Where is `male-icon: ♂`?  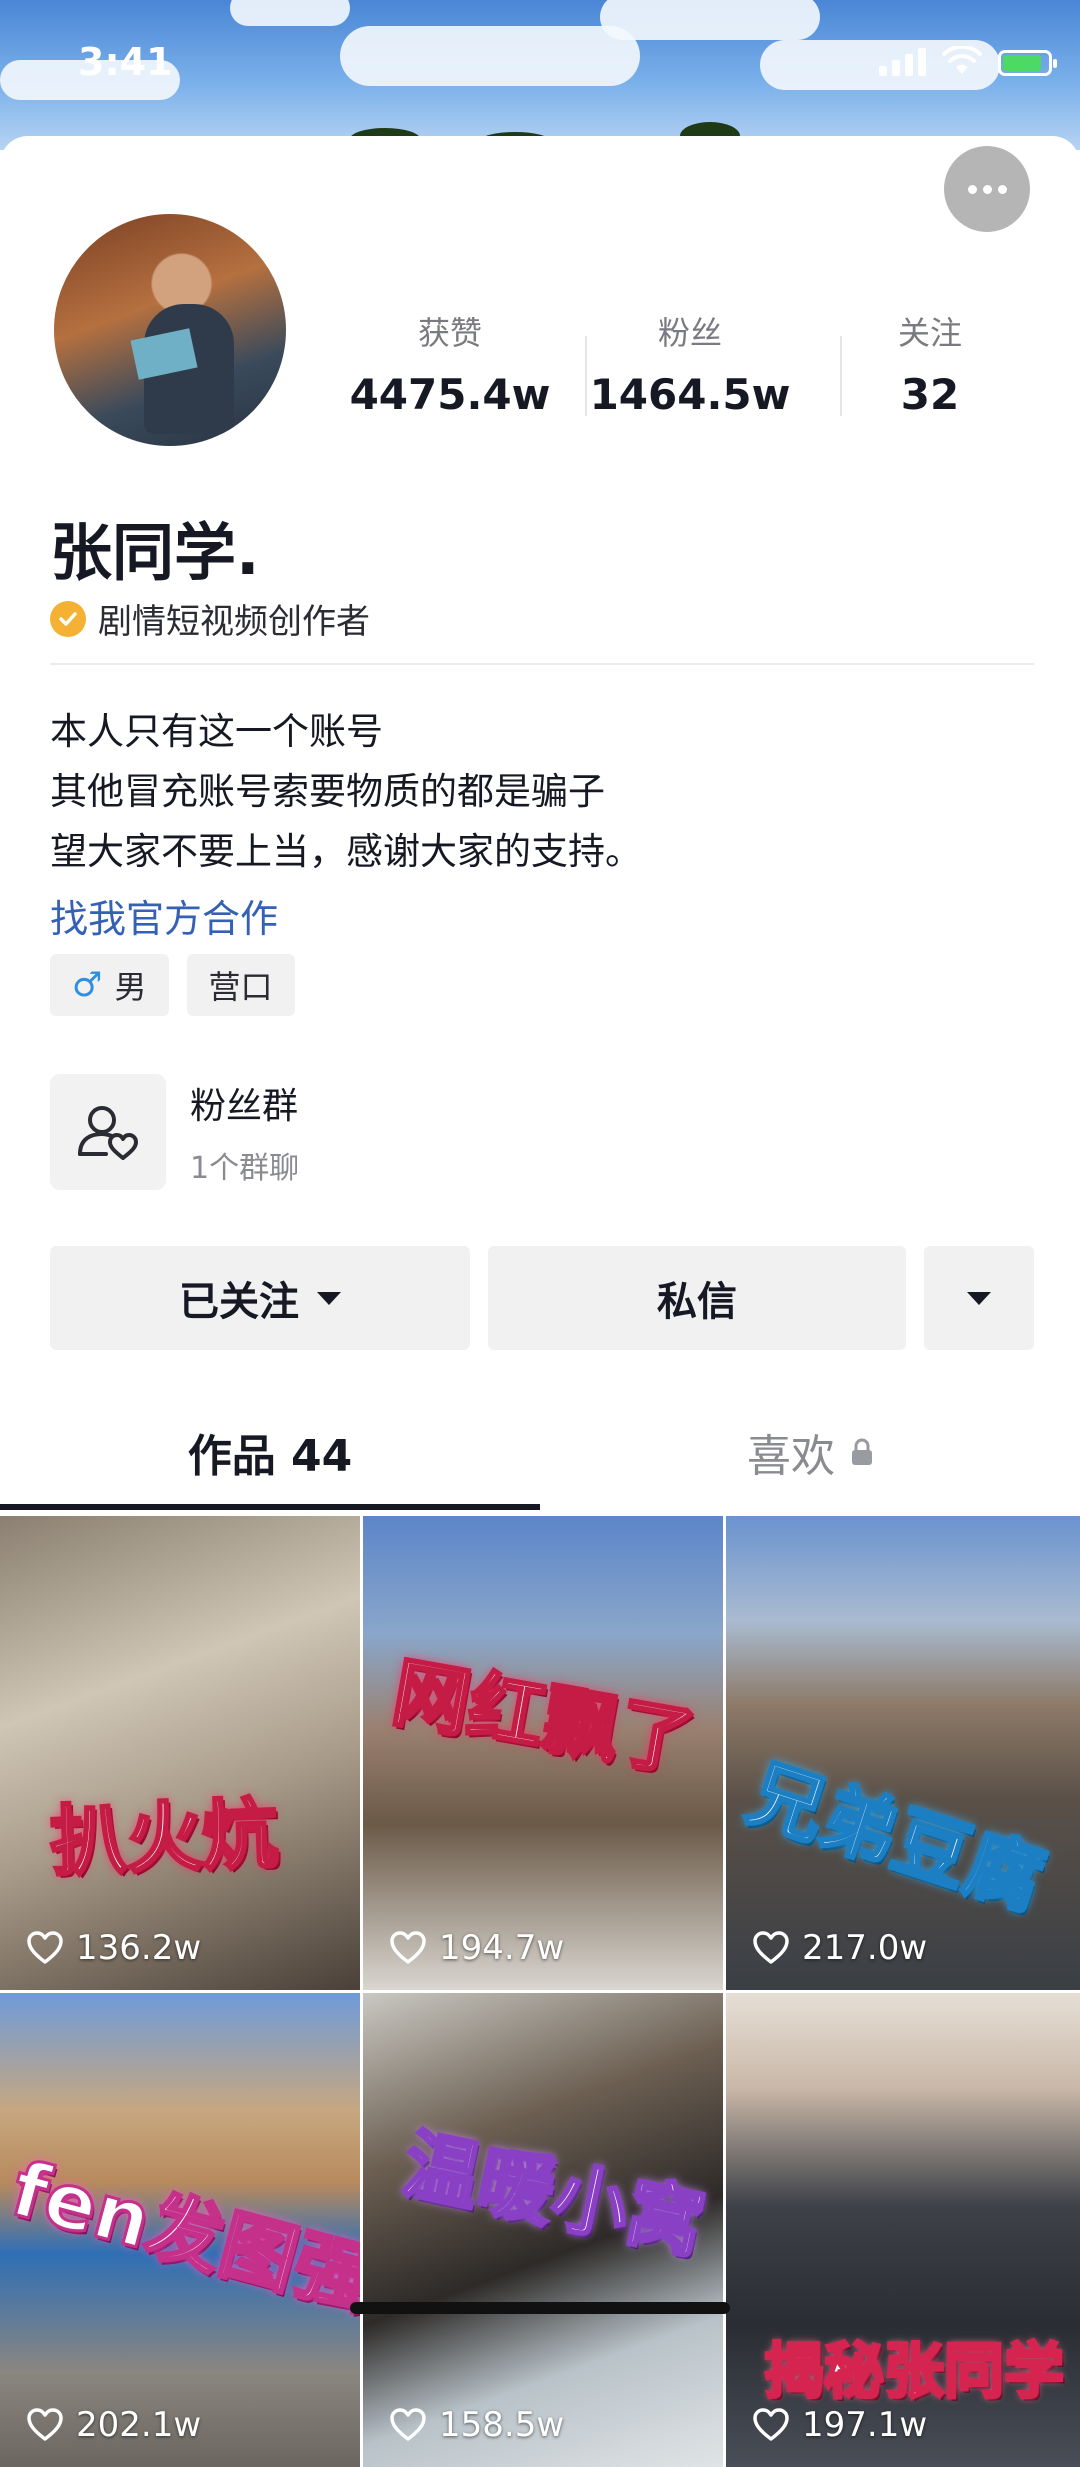 male-icon: ♂ is located at coordinates (87, 985).